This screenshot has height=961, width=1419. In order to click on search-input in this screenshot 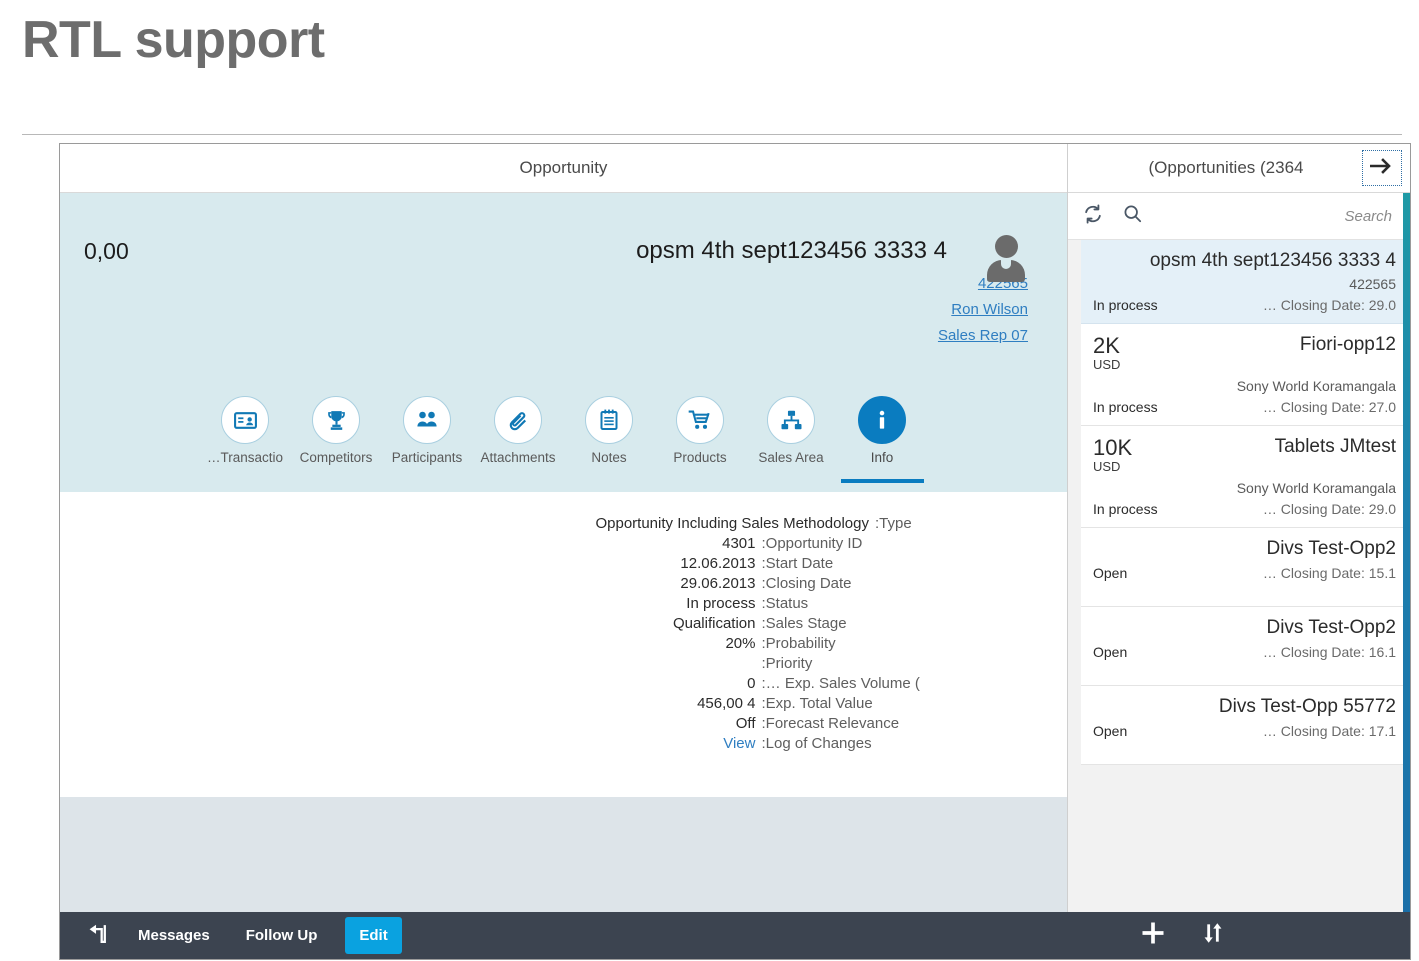, I will do `click(1277, 216)`.